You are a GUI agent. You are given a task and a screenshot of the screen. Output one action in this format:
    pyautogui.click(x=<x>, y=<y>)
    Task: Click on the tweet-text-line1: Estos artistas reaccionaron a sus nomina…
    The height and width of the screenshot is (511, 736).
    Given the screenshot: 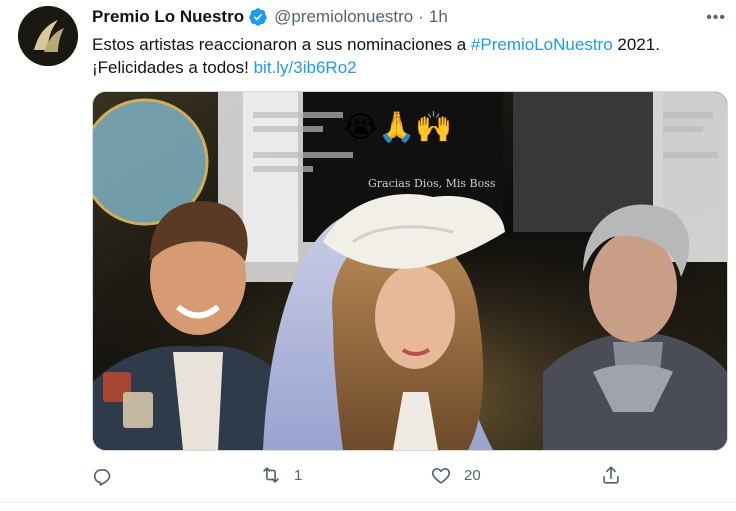 What is the action you would take?
    pyautogui.click(x=281, y=44)
    